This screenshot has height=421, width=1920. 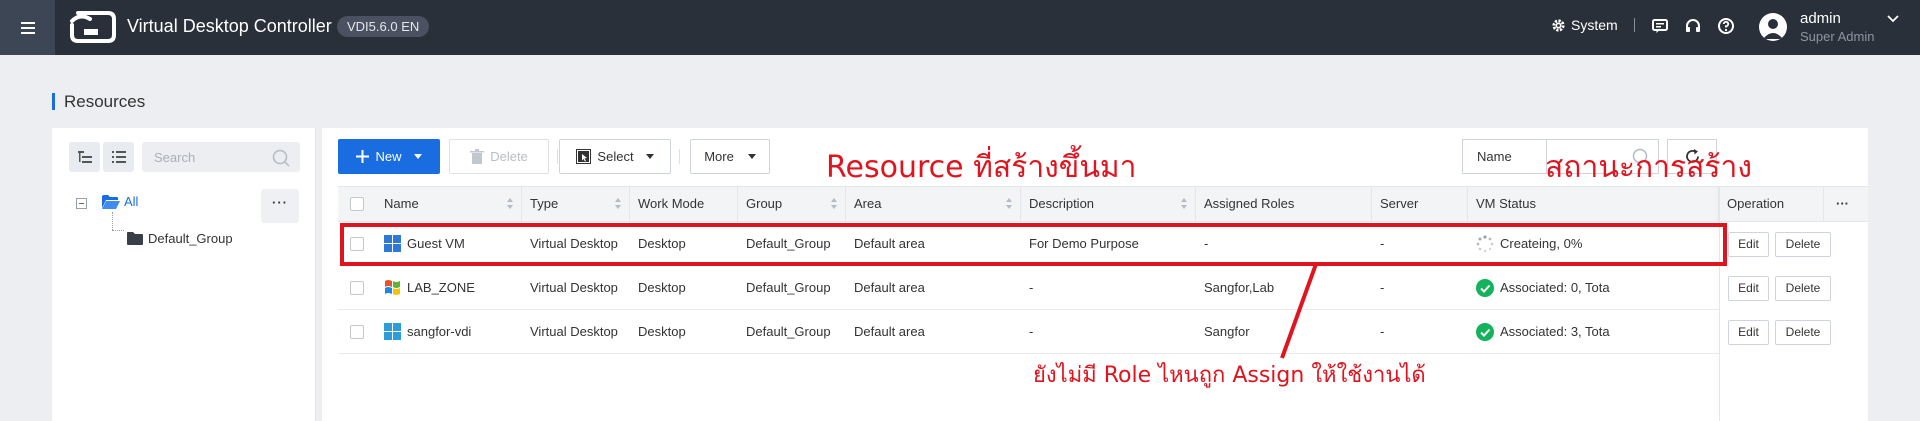 What do you see at coordinates (1693, 26) in the screenshot?
I see `headset-icon` at bounding box center [1693, 26].